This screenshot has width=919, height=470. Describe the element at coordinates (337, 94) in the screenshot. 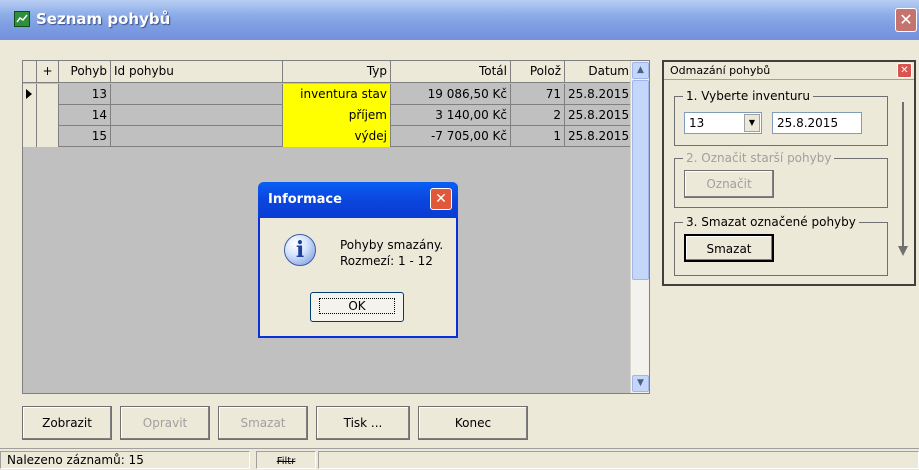

I see `cell-typ: inventura stav` at that location.